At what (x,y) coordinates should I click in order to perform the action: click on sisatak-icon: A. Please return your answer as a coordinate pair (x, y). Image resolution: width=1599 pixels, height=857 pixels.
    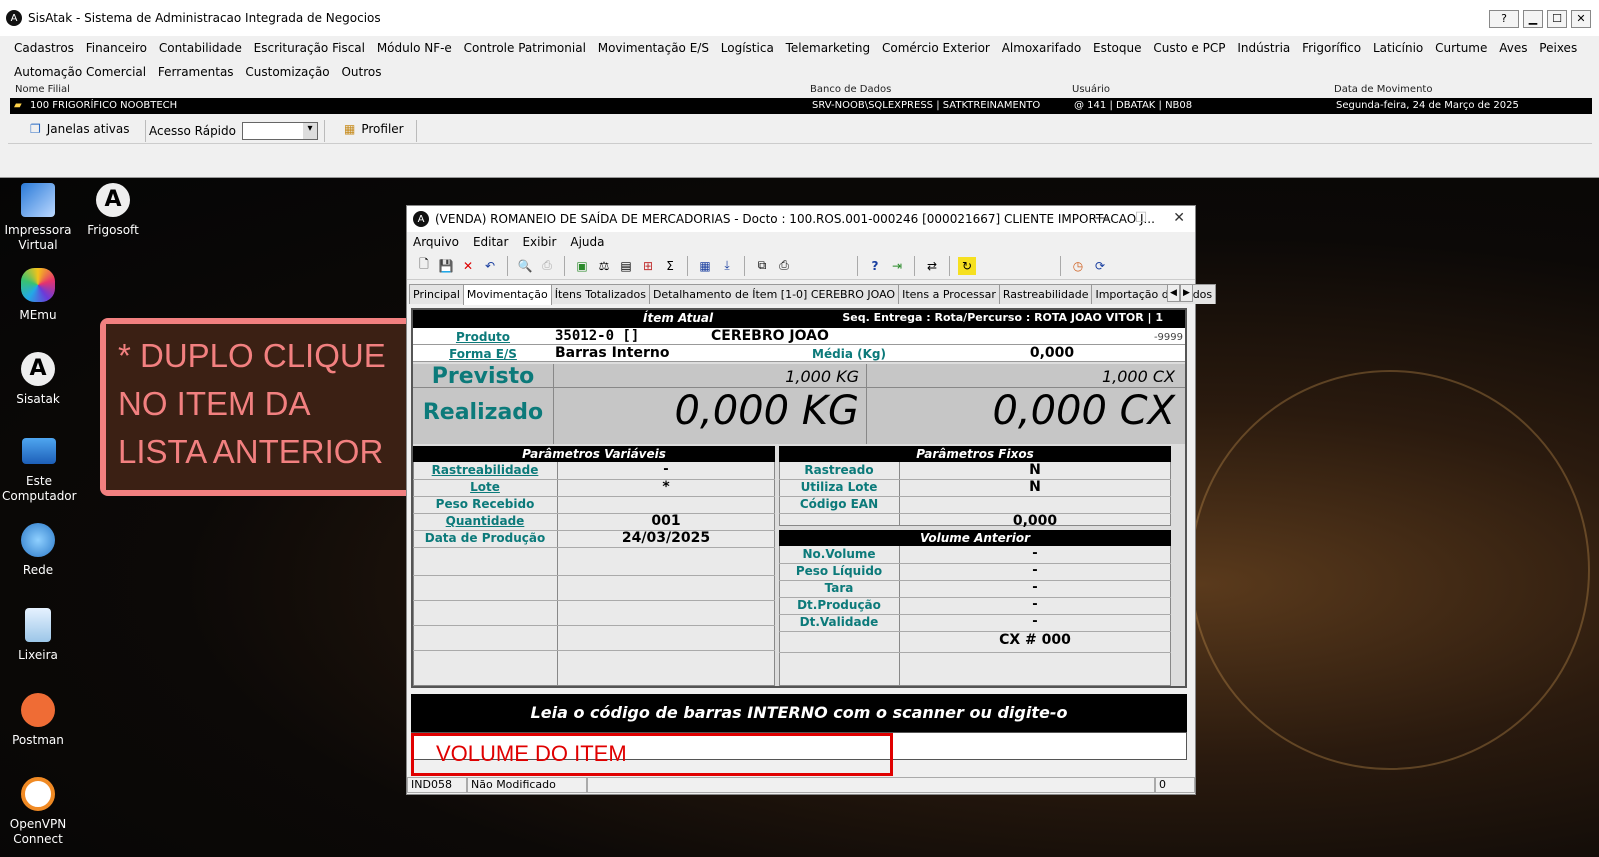
    Looking at the image, I should click on (38, 369).